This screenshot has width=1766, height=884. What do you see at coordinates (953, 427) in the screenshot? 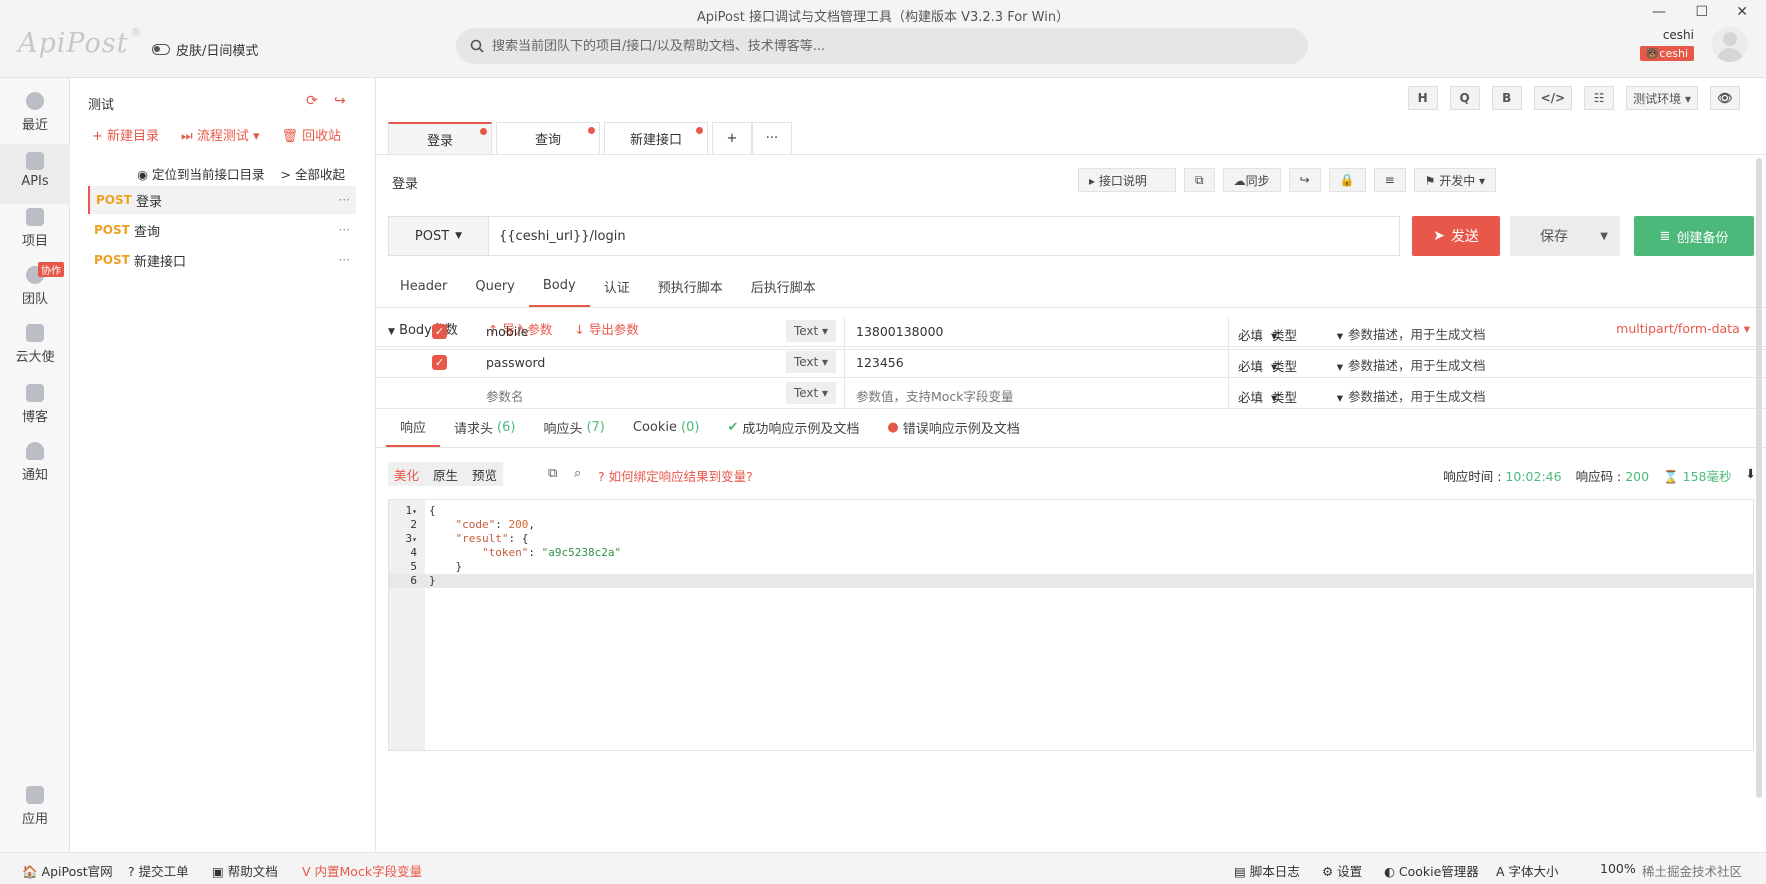
I see `tab-error-example: ● 错误响应示例及文档` at bounding box center [953, 427].